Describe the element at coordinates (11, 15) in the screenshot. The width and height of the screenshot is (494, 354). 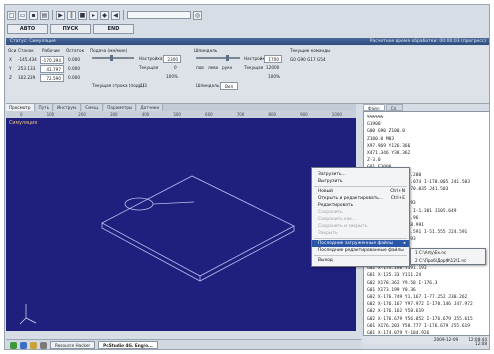
I see `new-icon: □` at that location.